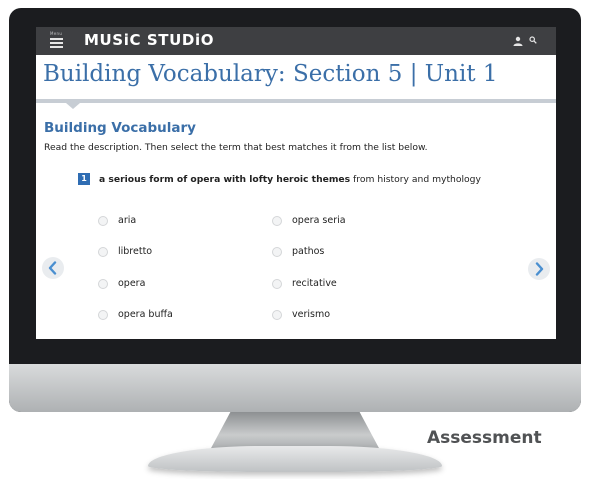 This screenshot has height=479, width=590. What do you see at coordinates (135, 251) in the screenshot?
I see `option-label: libretto` at bounding box center [135, 251].